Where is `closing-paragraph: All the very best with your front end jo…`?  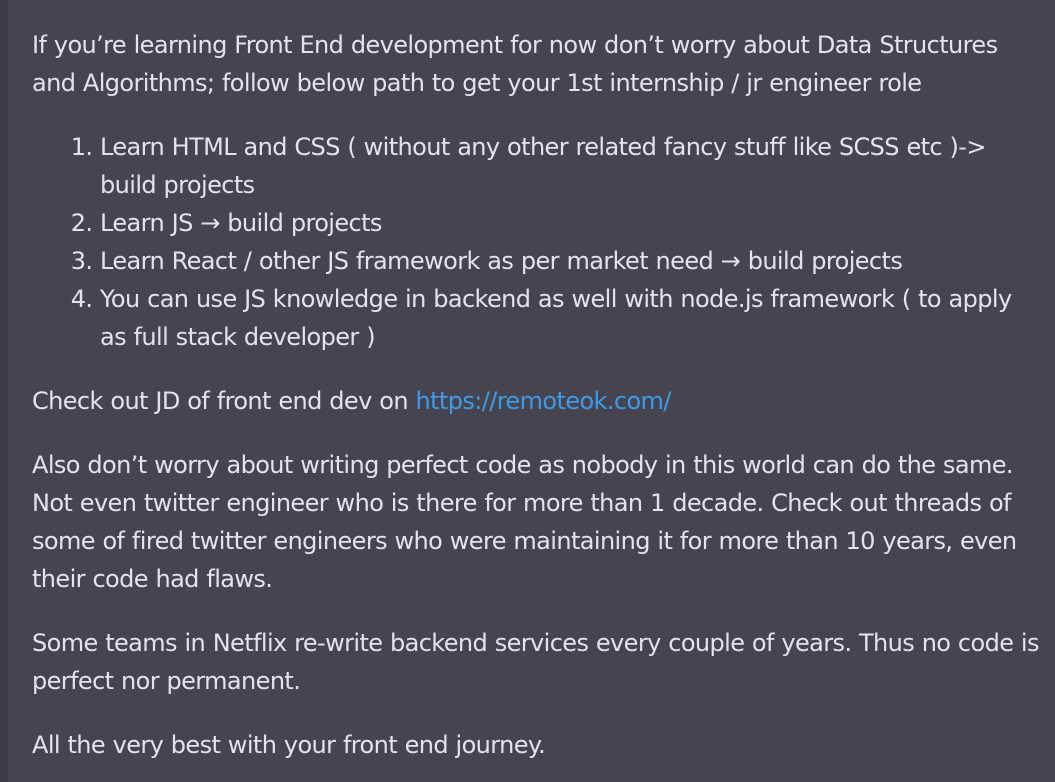 closing-paragraph: All the very best with your front end jo… is located at coordinates (289, 745).